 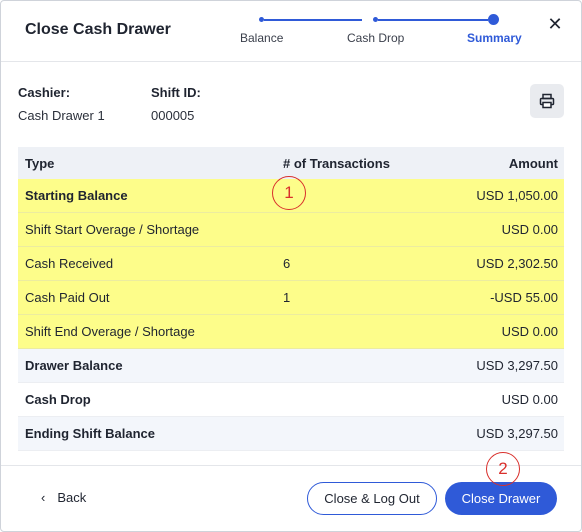 I want to click on table-header-row: Type # of Transactions Amount, so click(x=291, y=163).